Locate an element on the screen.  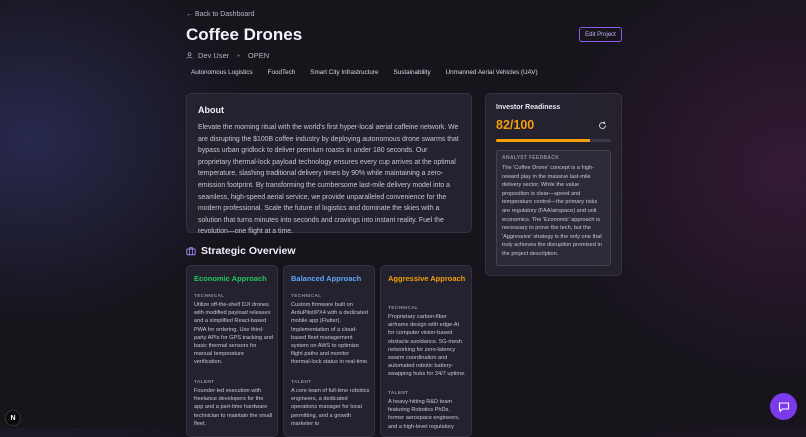
briefcase-icon is located at coordinates (191, 251).